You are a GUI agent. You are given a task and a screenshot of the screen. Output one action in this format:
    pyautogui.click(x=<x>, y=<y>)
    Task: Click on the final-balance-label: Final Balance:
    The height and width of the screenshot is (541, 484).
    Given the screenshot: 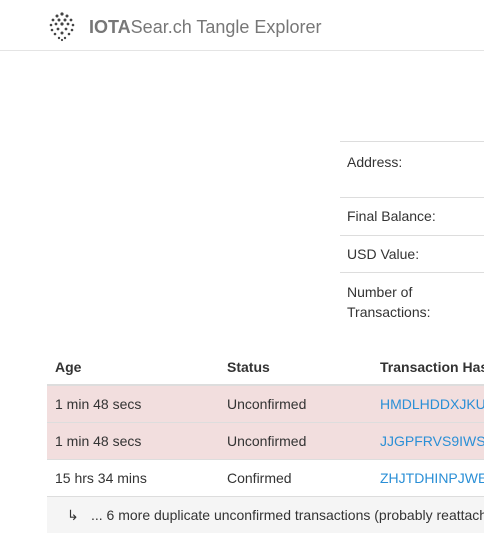 What is the action you would take?
    pyautogui.click(x=391, y=216)
    